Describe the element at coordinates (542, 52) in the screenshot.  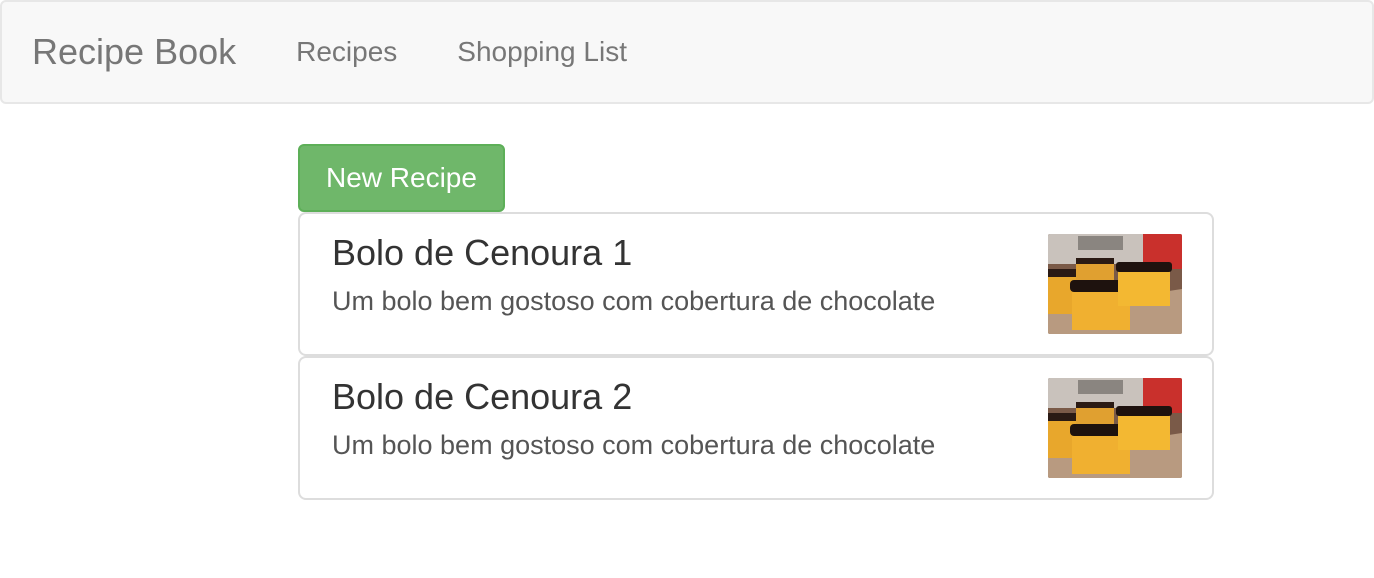
I see `nav-link-shopping-list: Shopping List` at that location.